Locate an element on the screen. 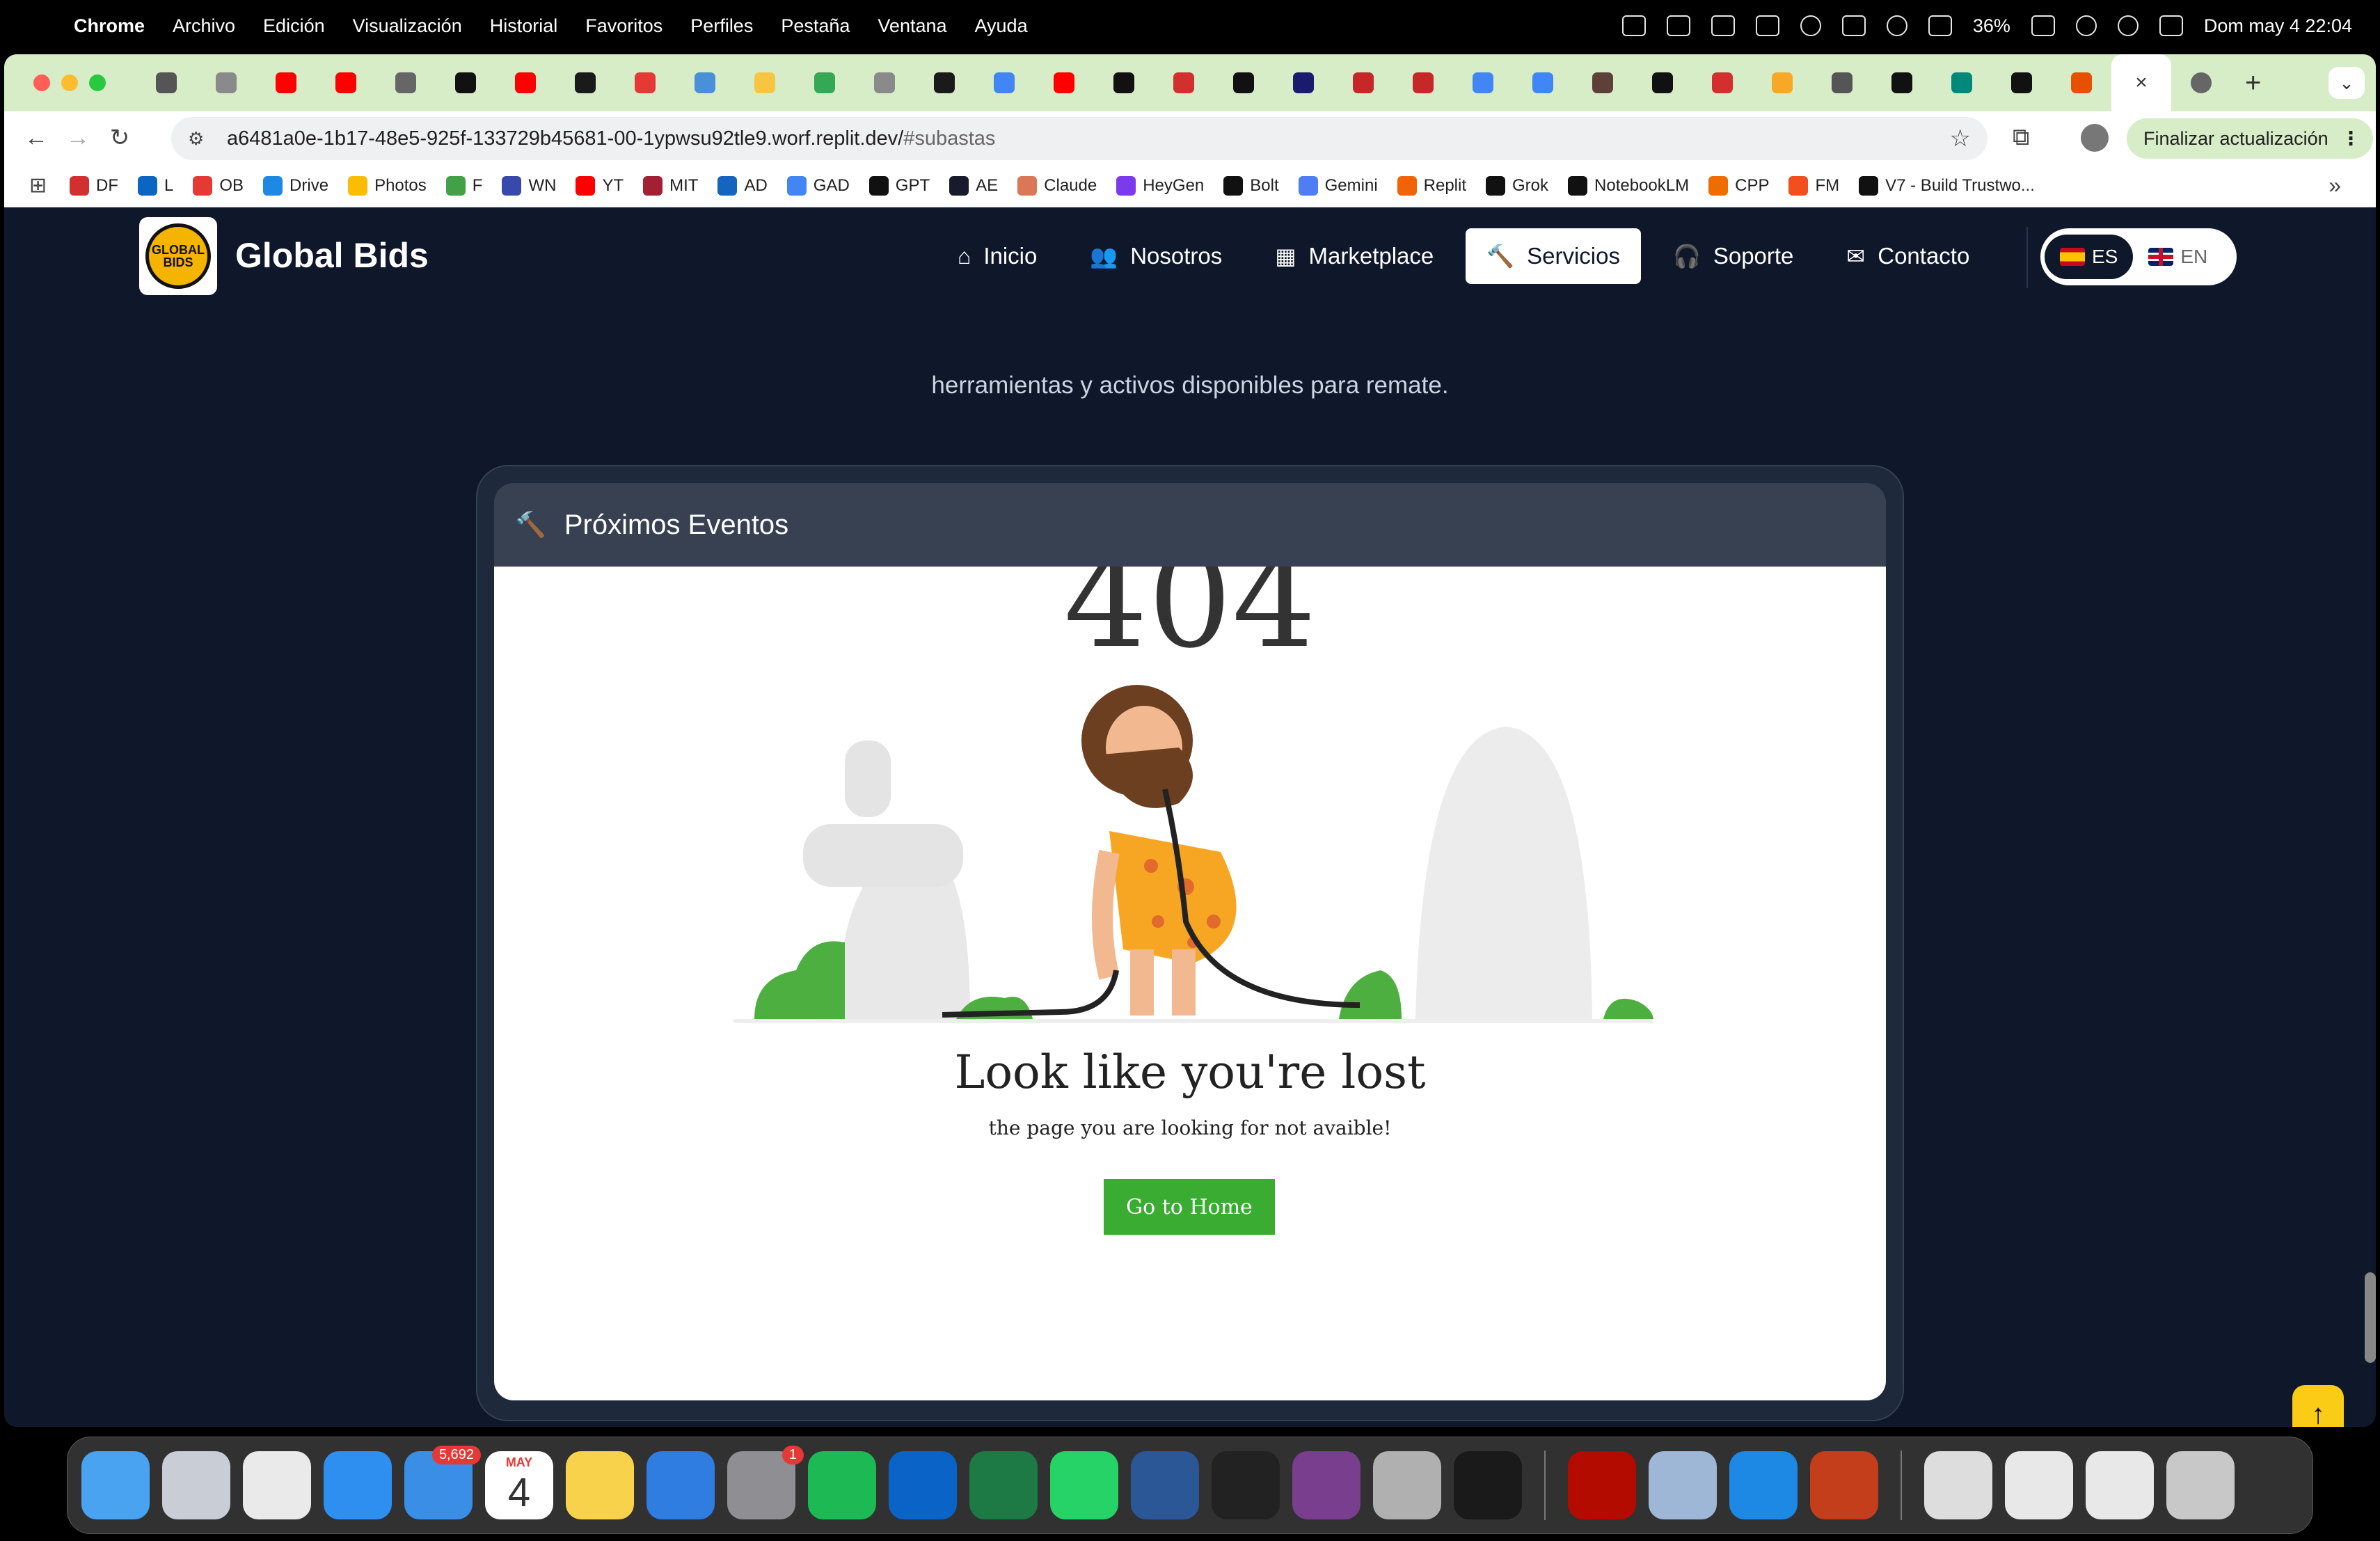 The width and height of the screenshot is (2380, 1541). bookmark-item: Photos is located at coordinates (387, 185).